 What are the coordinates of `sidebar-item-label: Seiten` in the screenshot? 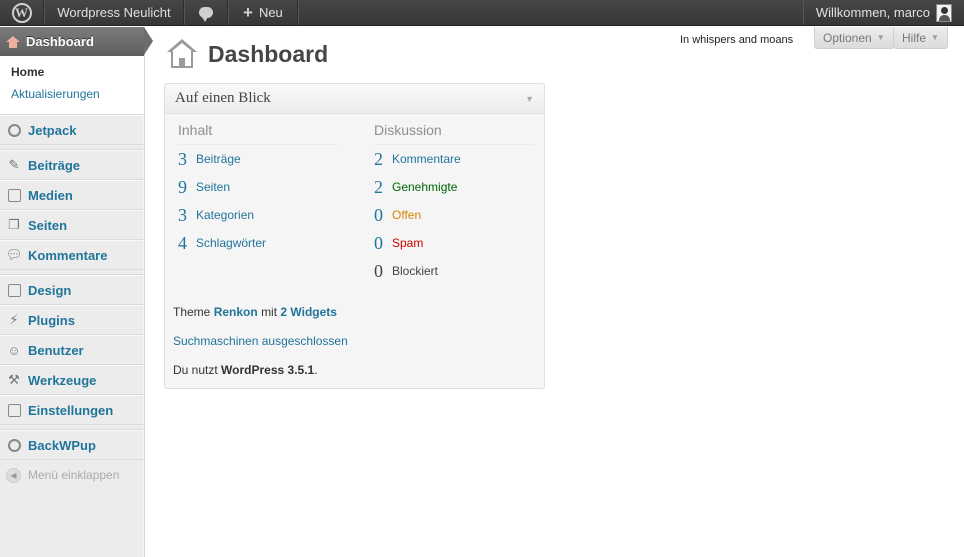 It's located at (48, 225).